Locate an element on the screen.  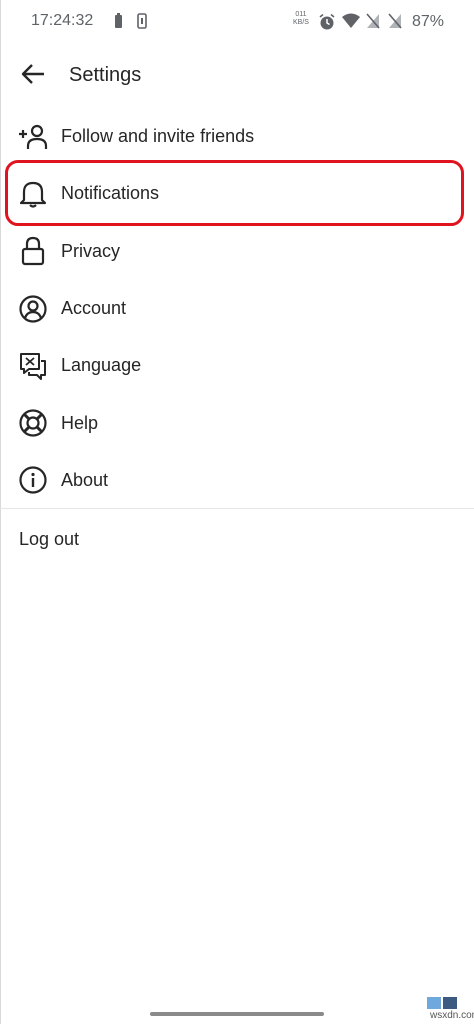
menu-item-privacy: Privacy is located at coordinates (237, 251).